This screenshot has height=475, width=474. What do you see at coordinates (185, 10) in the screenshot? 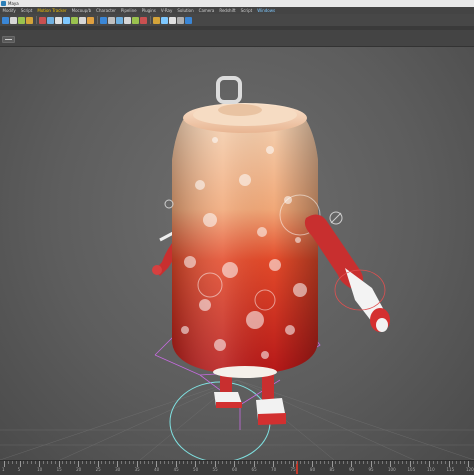
I see `menu-solution: Solution` at bounding box center [185, 10].